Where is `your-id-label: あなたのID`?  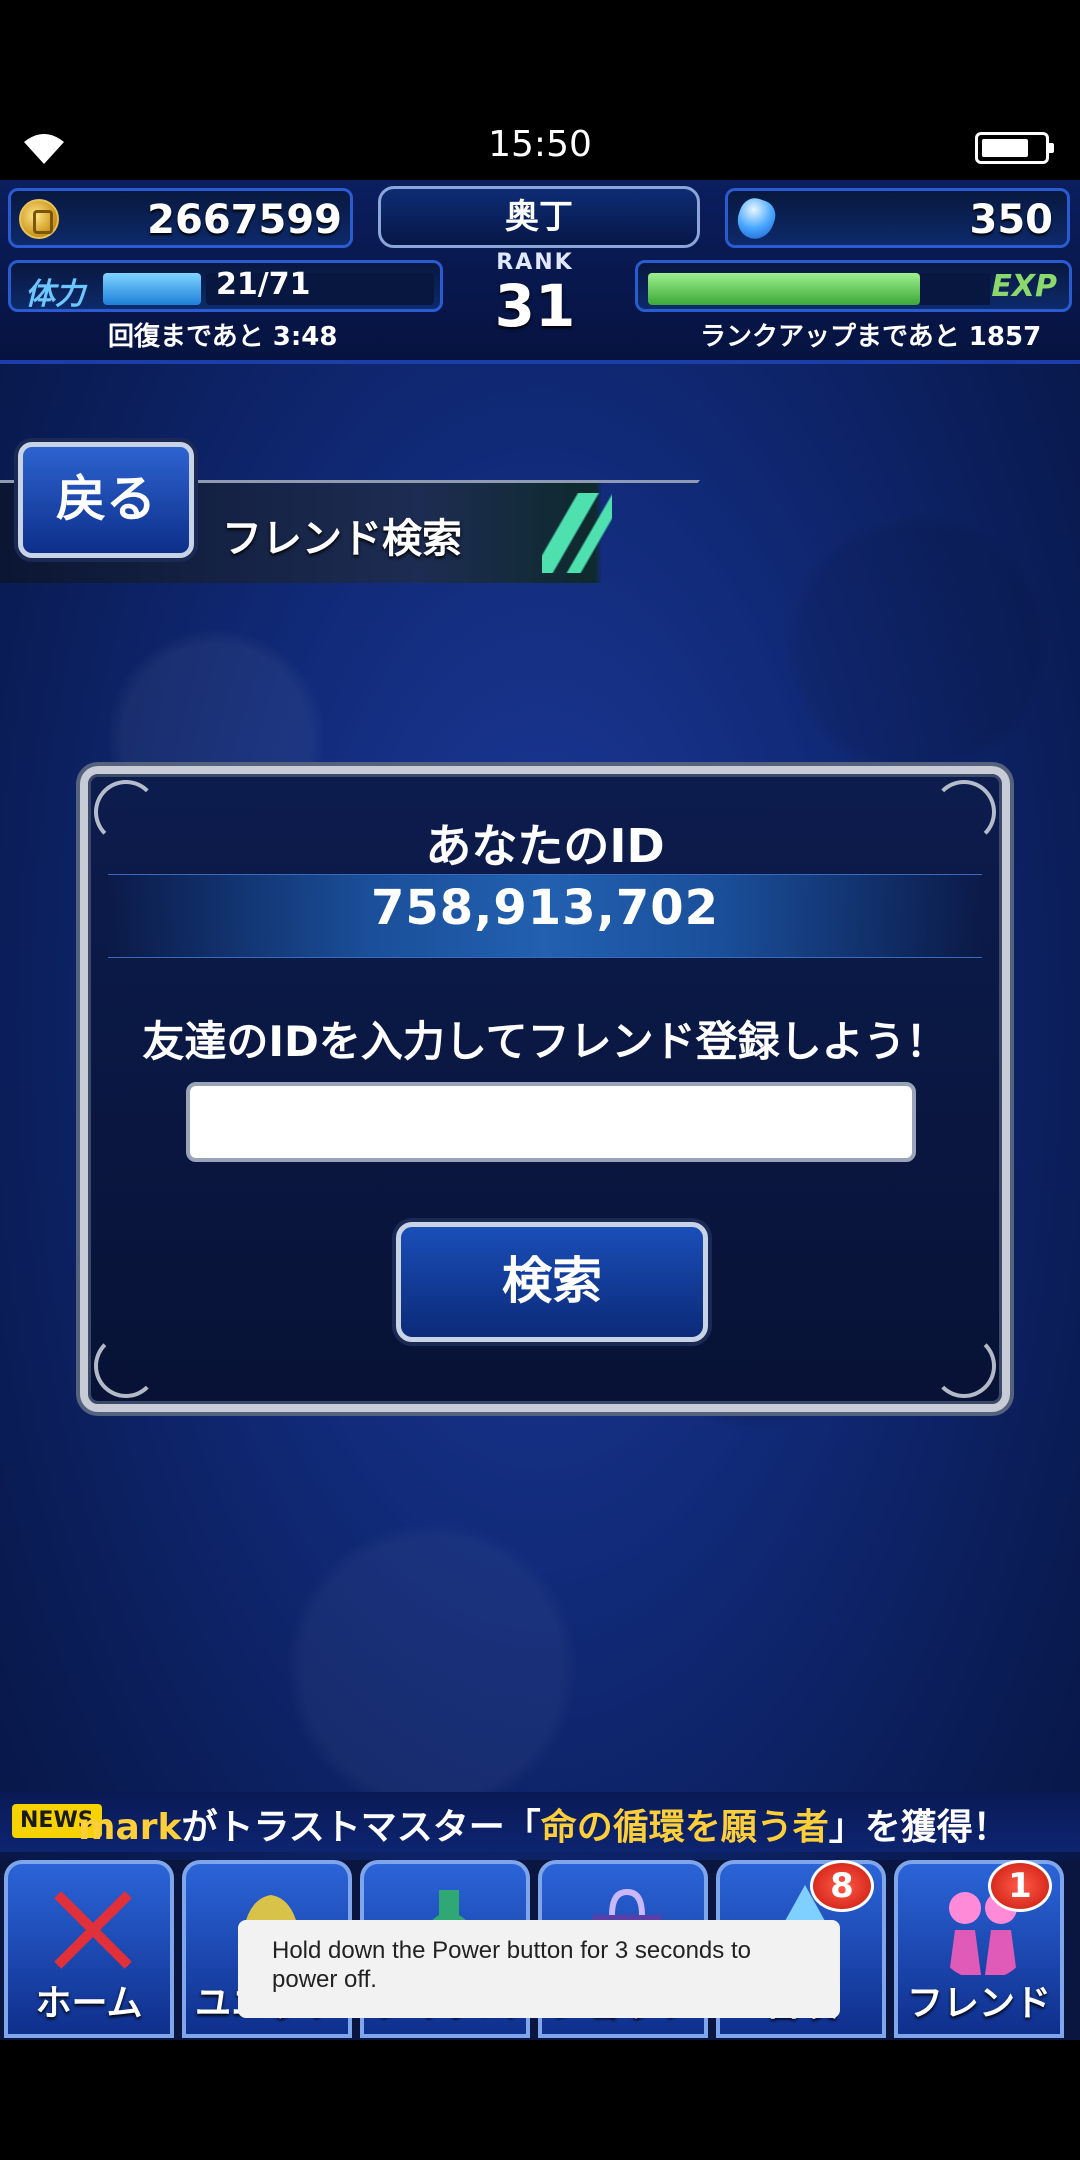
your-id-label: あなたのID is located at coordinates (545, 846).